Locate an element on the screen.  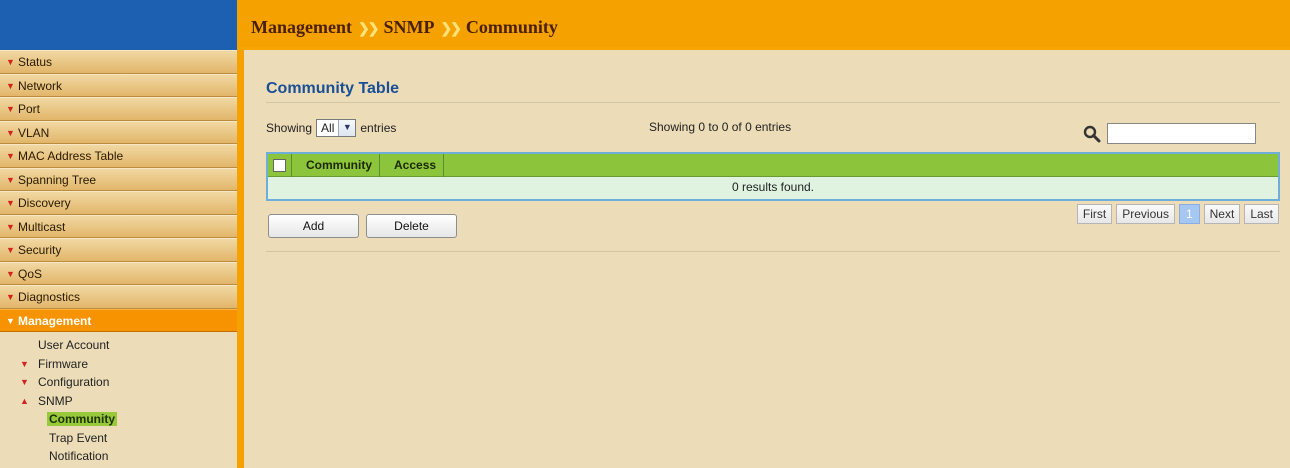
sidebar-item-label: Diagnostics is located at coordinates (49, 297).